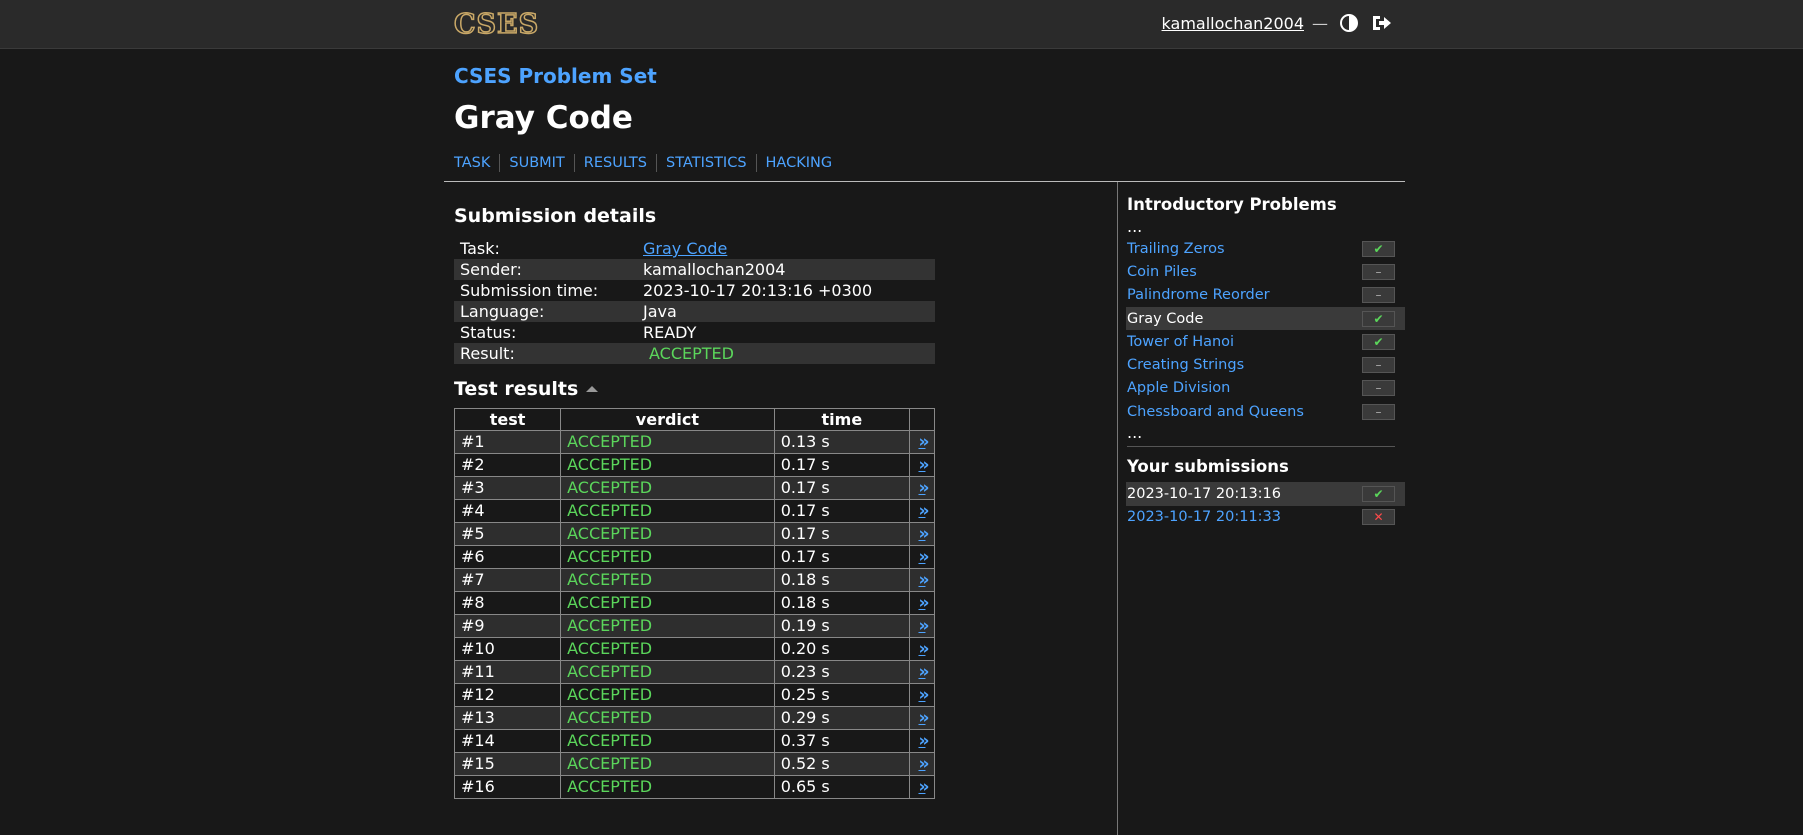 The height and width of the screenshot is (835, 1803). What do you see at coordinates (1233, 23) in the screenshot?
I see `username-link: kamallochan2004` at bounding box center [1233, 23].